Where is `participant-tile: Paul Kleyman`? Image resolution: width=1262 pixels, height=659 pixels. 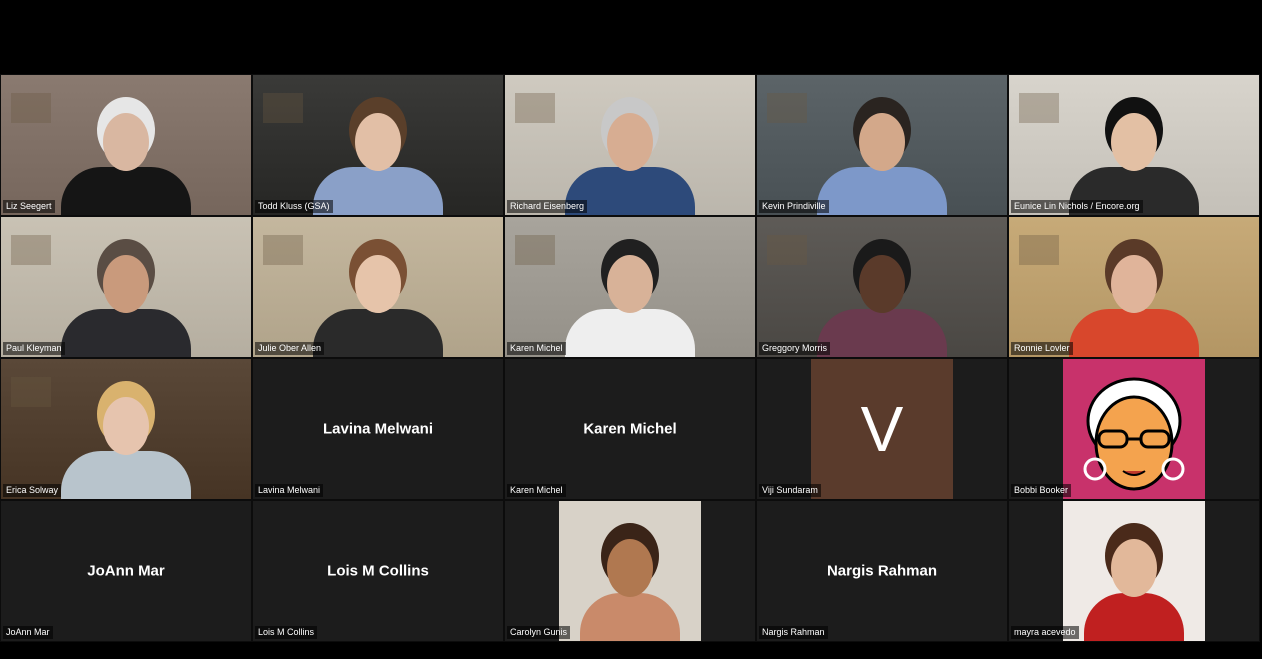
participant-tile: Paul Kleyman is located at coordinates (126, 287).